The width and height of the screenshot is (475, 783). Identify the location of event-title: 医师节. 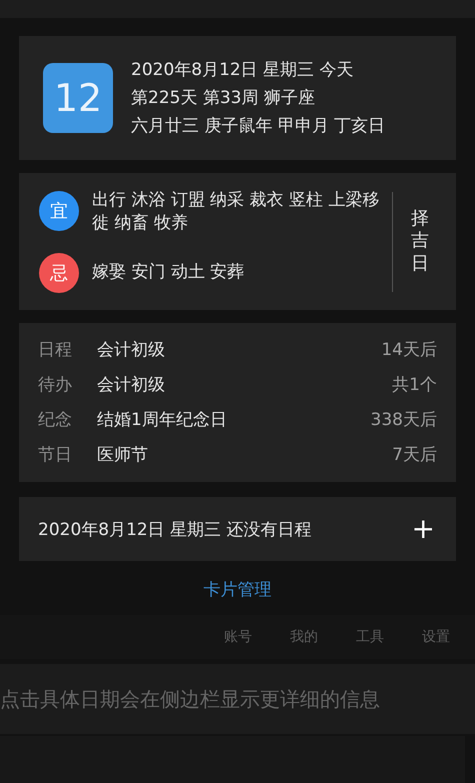
(244, 455).